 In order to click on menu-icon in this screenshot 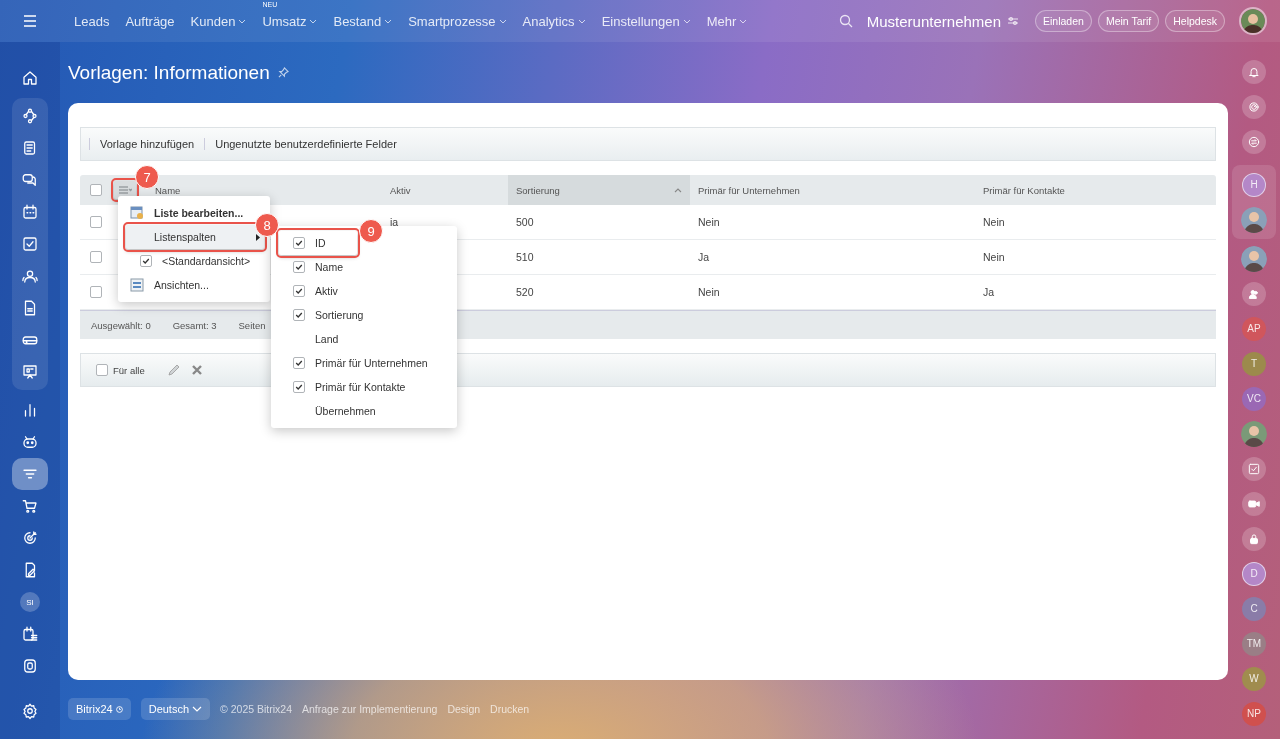, I will do `click(30, 21)`.